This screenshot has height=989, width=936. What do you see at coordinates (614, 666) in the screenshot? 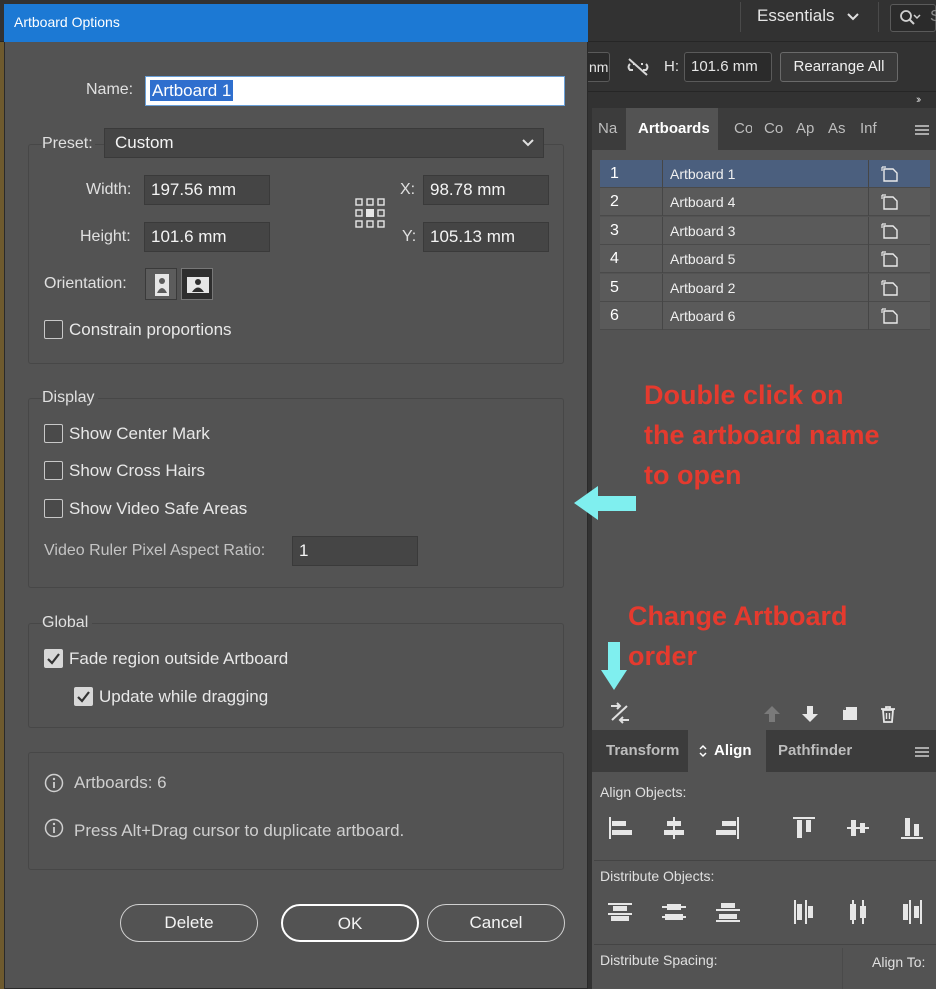
I see `annotation-arrow-down-icon` at bounding box center [614, 666].